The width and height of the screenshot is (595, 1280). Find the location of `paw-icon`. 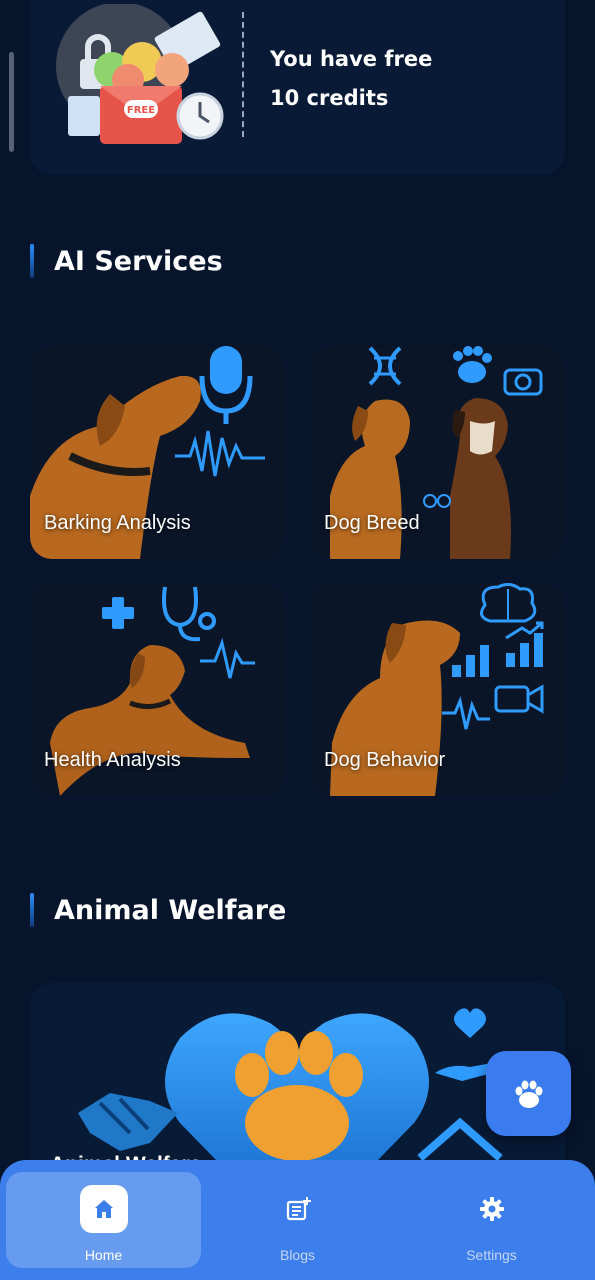

paw-icon is located at coordinates (528, 1094).